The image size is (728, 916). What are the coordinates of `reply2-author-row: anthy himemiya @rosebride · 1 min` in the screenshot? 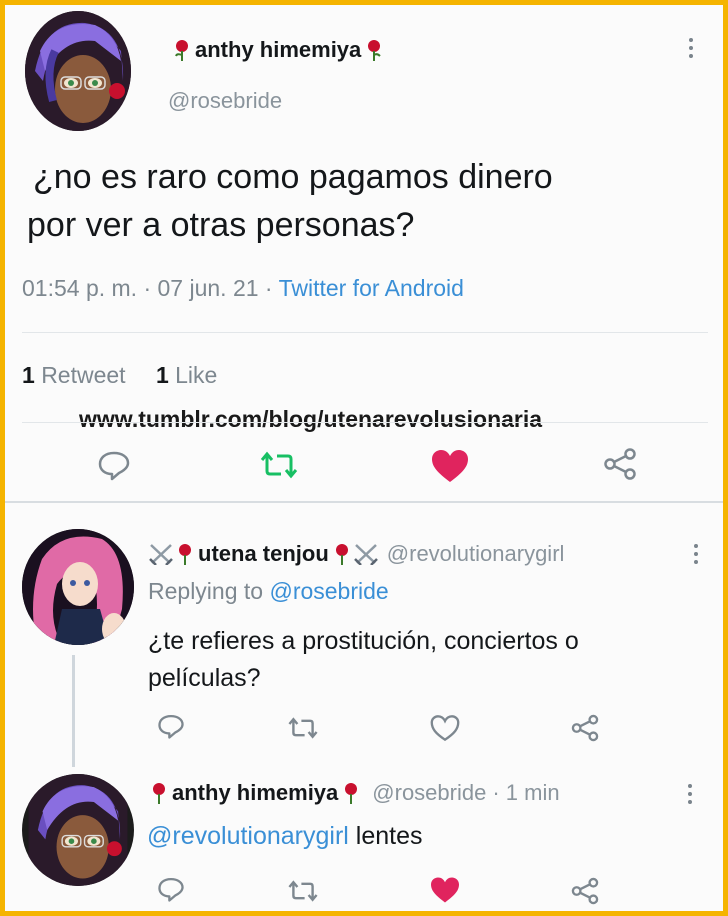 It's located at (355, 793).